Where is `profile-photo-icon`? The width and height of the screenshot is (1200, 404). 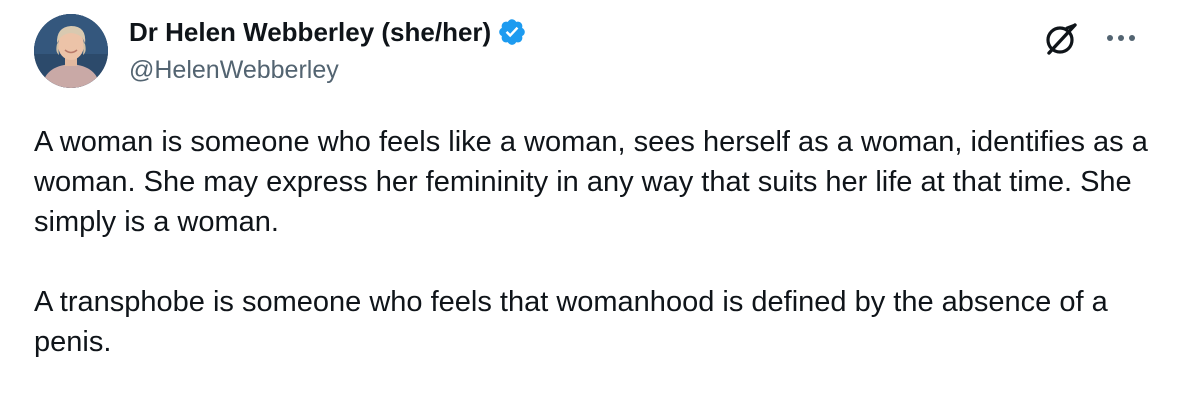
profile-photo-icon is located at coordinates (71, 51).